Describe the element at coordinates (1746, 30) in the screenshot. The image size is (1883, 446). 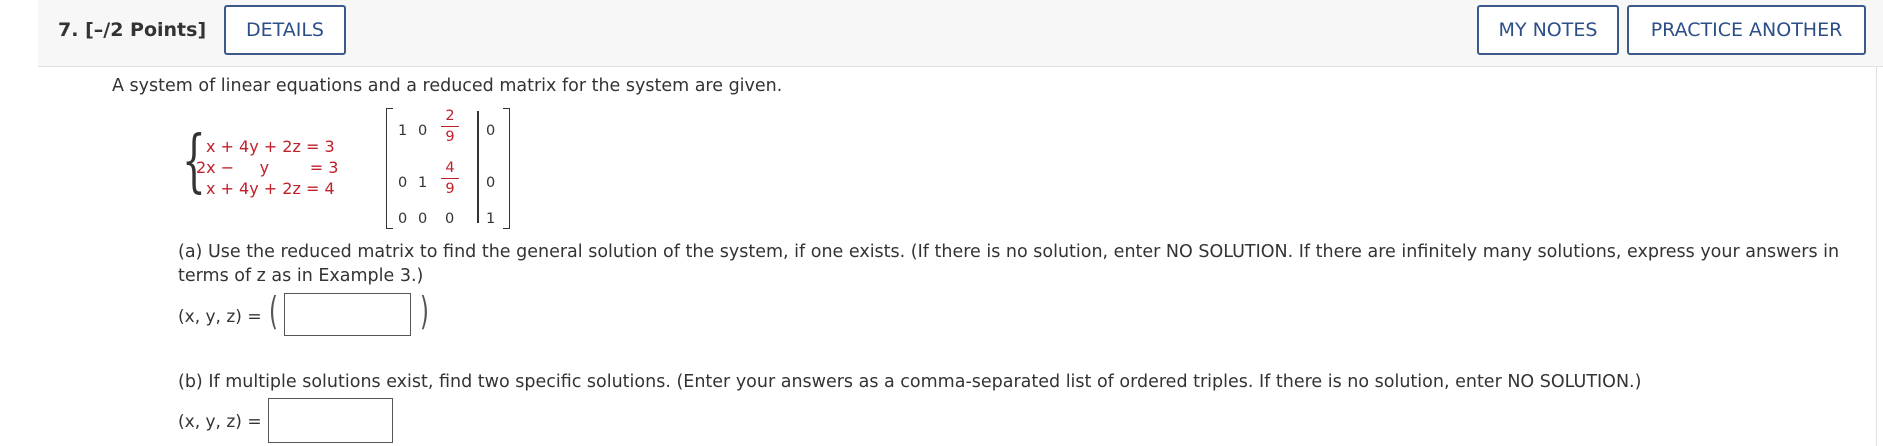
I see `practice-another-button: PRACTICE ANOTHER` at that location.